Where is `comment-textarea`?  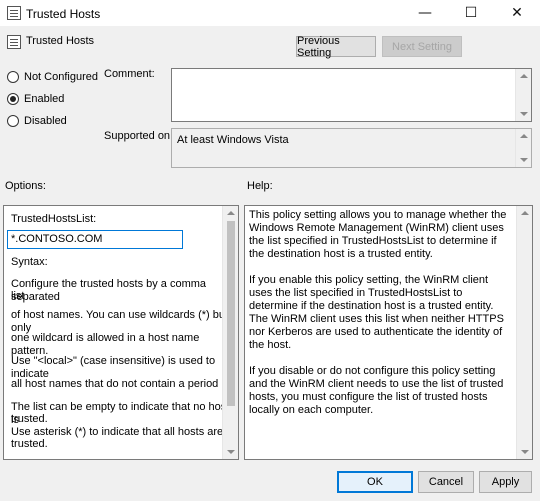
comment-textarea is located at coordinates (351, 95).